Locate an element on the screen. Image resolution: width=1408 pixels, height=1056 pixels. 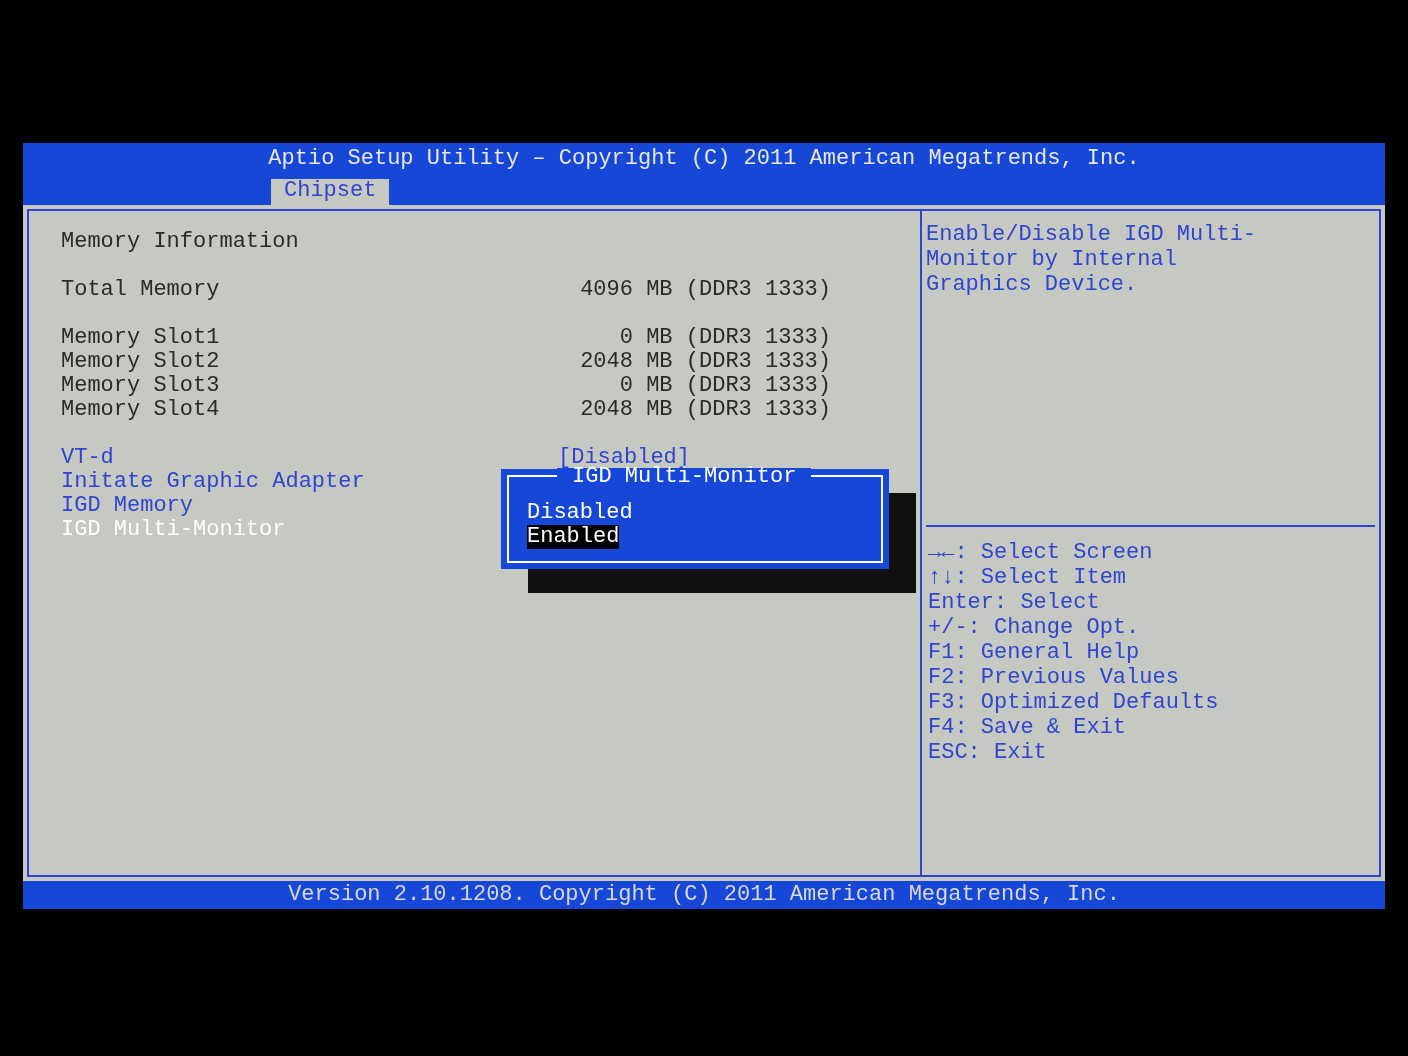
setting-label: Memory Slot2 is located at coordinates (141, 362).